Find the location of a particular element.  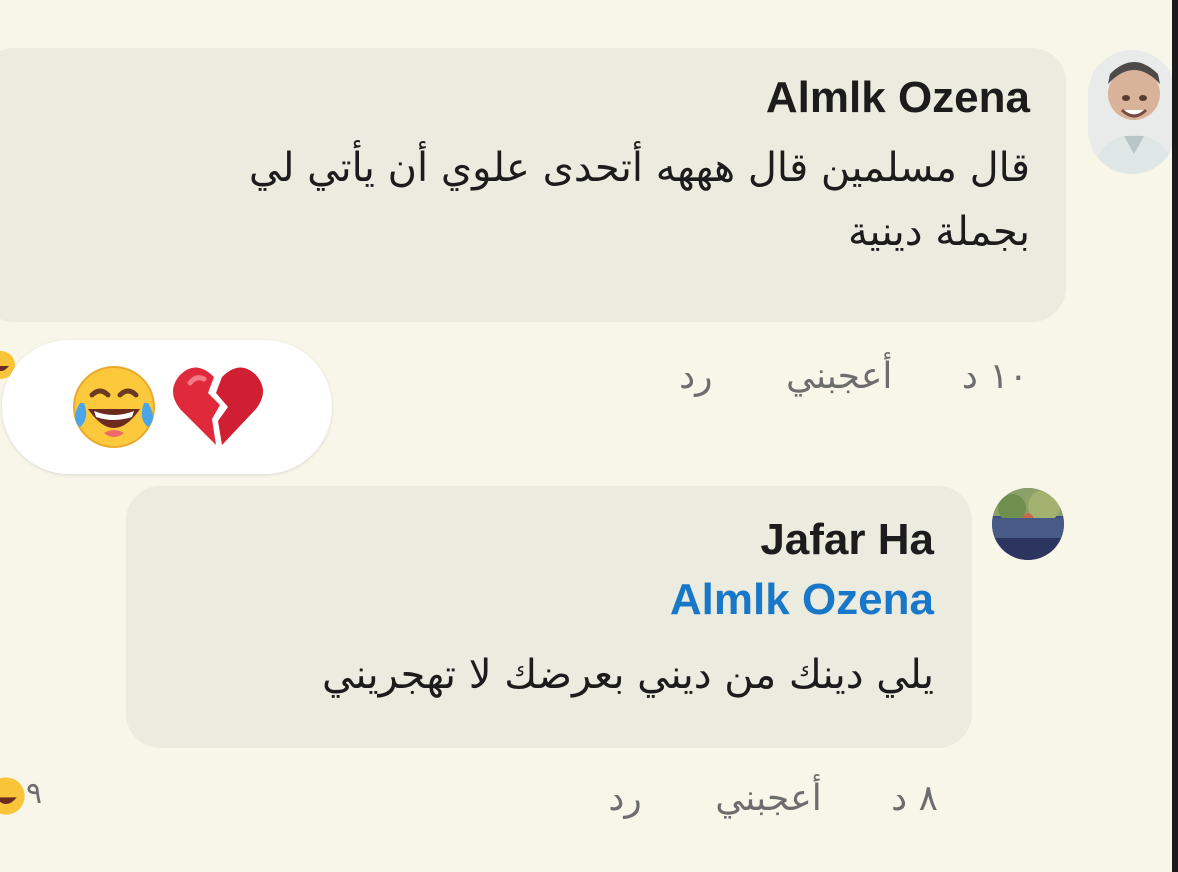

comment-actions: ٨ د أعجبني رد is located at coordinates (773, 798).